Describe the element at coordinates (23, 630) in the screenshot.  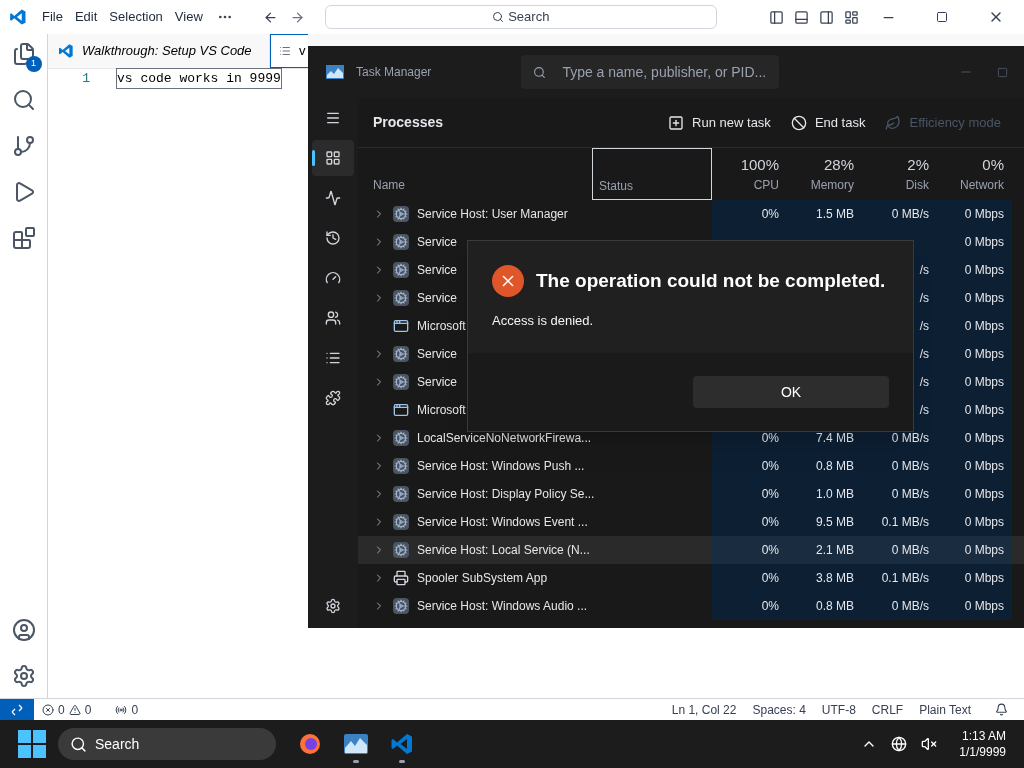
I see `account-icon` at that location.